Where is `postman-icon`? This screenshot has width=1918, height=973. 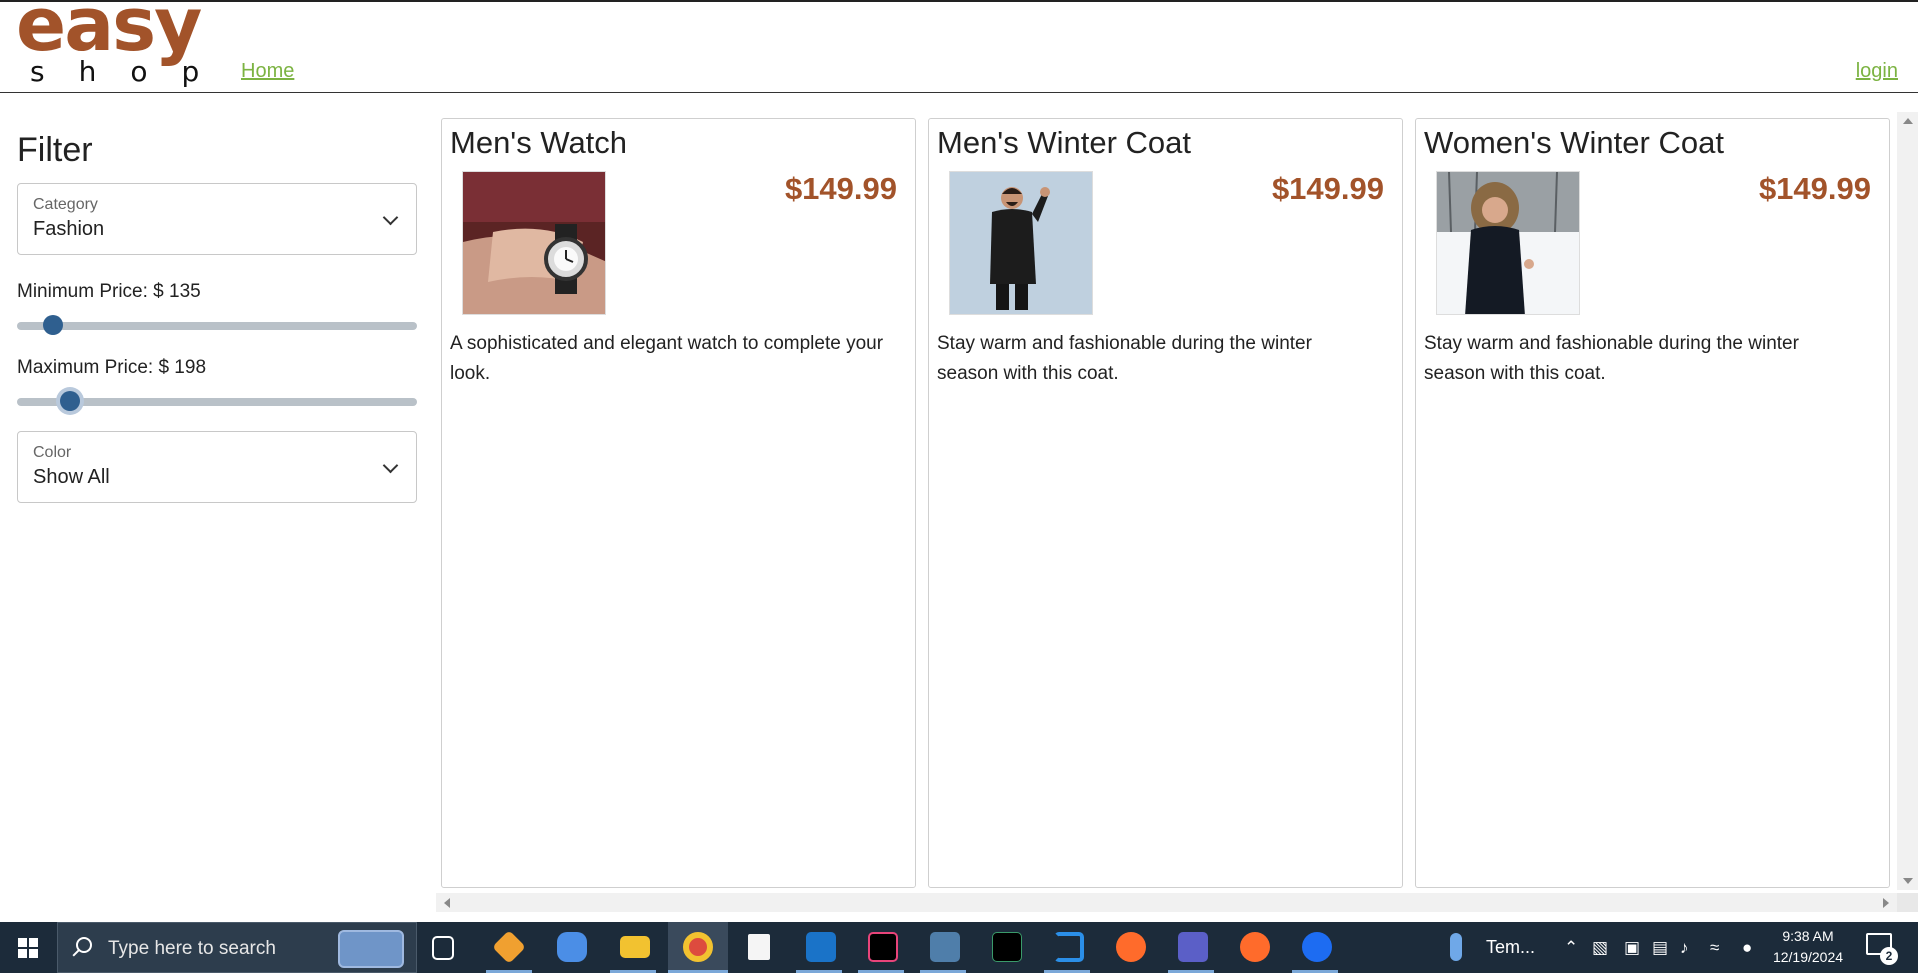 postman-icon is located at coordinates (1131, 947).